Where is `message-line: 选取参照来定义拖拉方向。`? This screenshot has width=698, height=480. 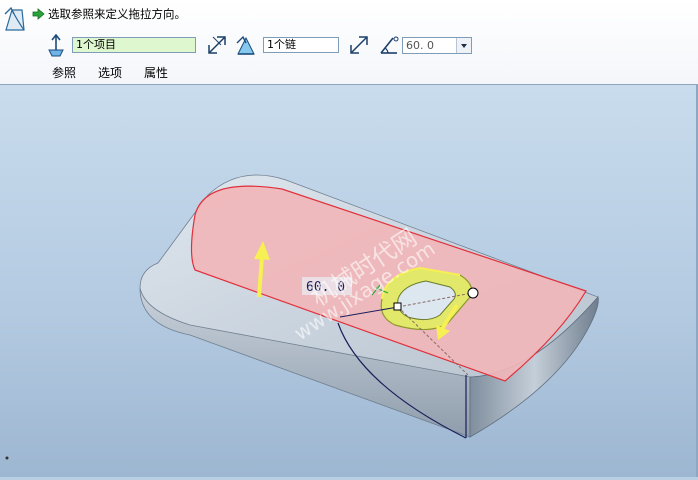
message-line: 选取参照来定义拖拉方向。 is located at coordinates (109, 14).